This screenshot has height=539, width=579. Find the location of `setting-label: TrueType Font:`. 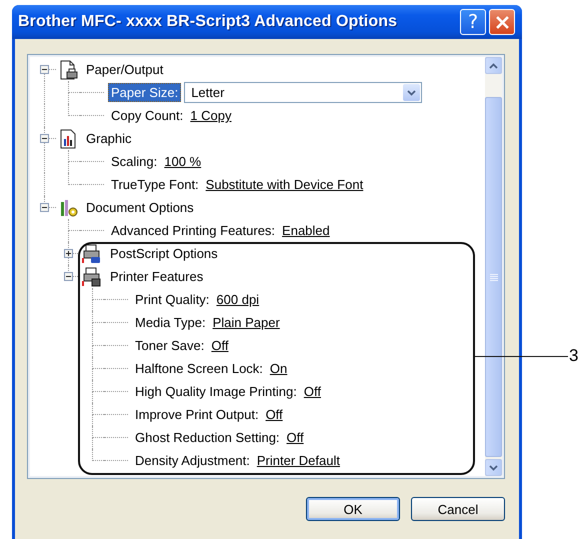

setting-label: TrueType Font: is located at coordinates (155, 184).